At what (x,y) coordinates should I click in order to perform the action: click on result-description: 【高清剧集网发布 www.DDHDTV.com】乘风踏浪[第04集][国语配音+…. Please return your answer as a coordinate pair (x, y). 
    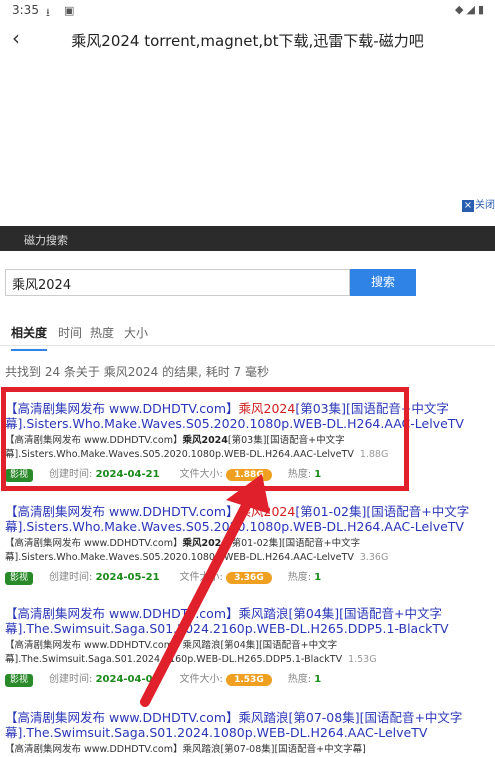
    Looking at the image, I should click on (191, 652).